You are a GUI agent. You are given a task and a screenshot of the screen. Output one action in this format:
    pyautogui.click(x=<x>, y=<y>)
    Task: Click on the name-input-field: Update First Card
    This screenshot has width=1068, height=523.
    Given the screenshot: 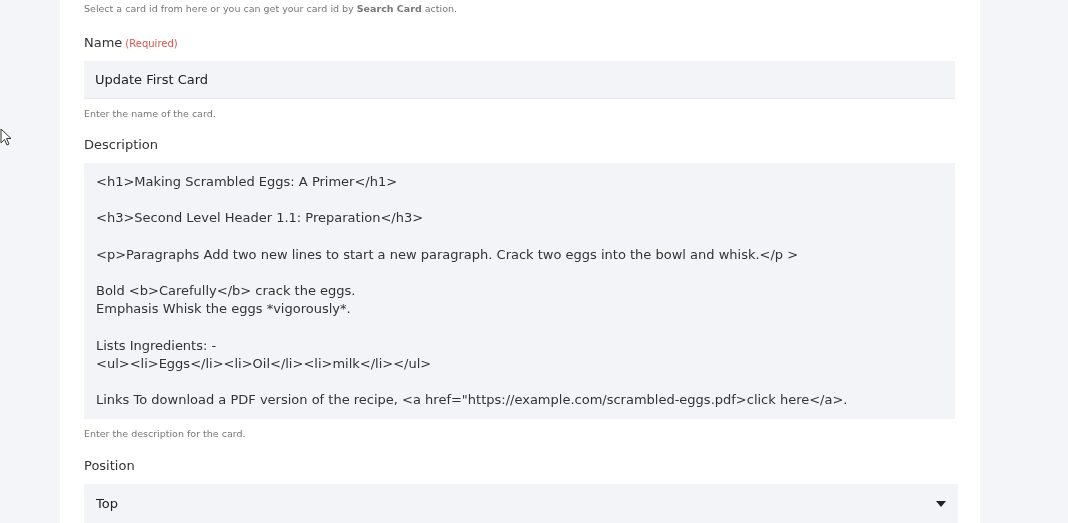 What is the action you would take?
    pyautogui.click(x=519, y=79)
    